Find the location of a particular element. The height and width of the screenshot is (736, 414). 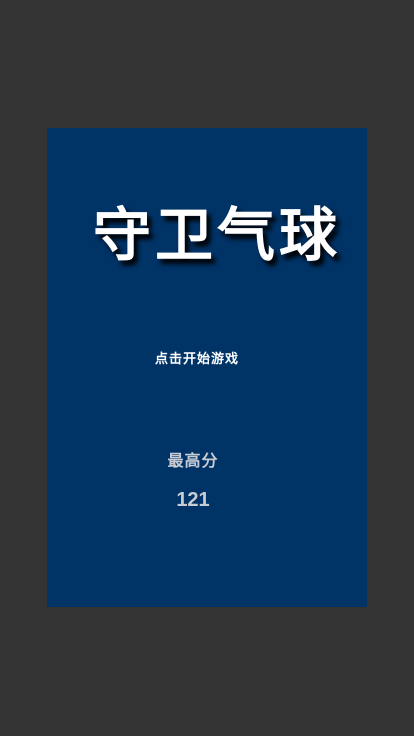

high-score-label: 最高分 is located at coordinates (193, 460).